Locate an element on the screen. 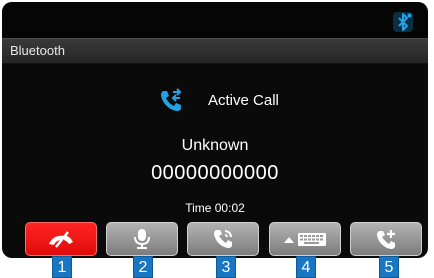 This screenshot has width=434, height=278. add-call-button is located at coordinates (386, 239).